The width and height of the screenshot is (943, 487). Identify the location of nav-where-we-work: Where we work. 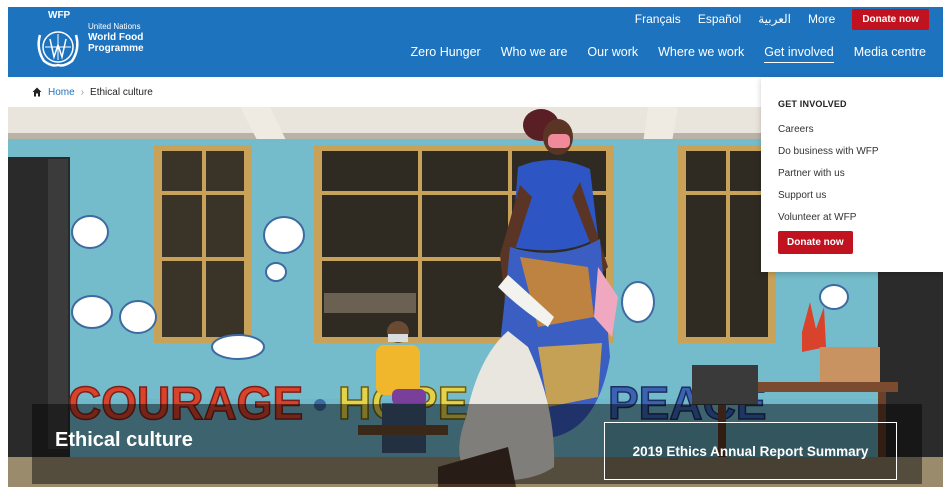
(701, 54).